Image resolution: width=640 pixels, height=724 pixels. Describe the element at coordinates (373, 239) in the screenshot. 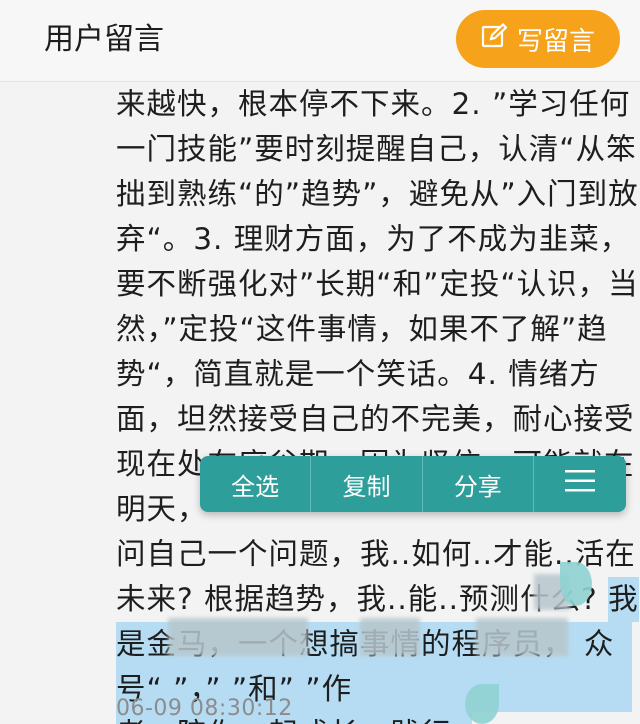

I see `comment-line: 弃“。3. 理财方面，为了不成为韭菜，` at that location.